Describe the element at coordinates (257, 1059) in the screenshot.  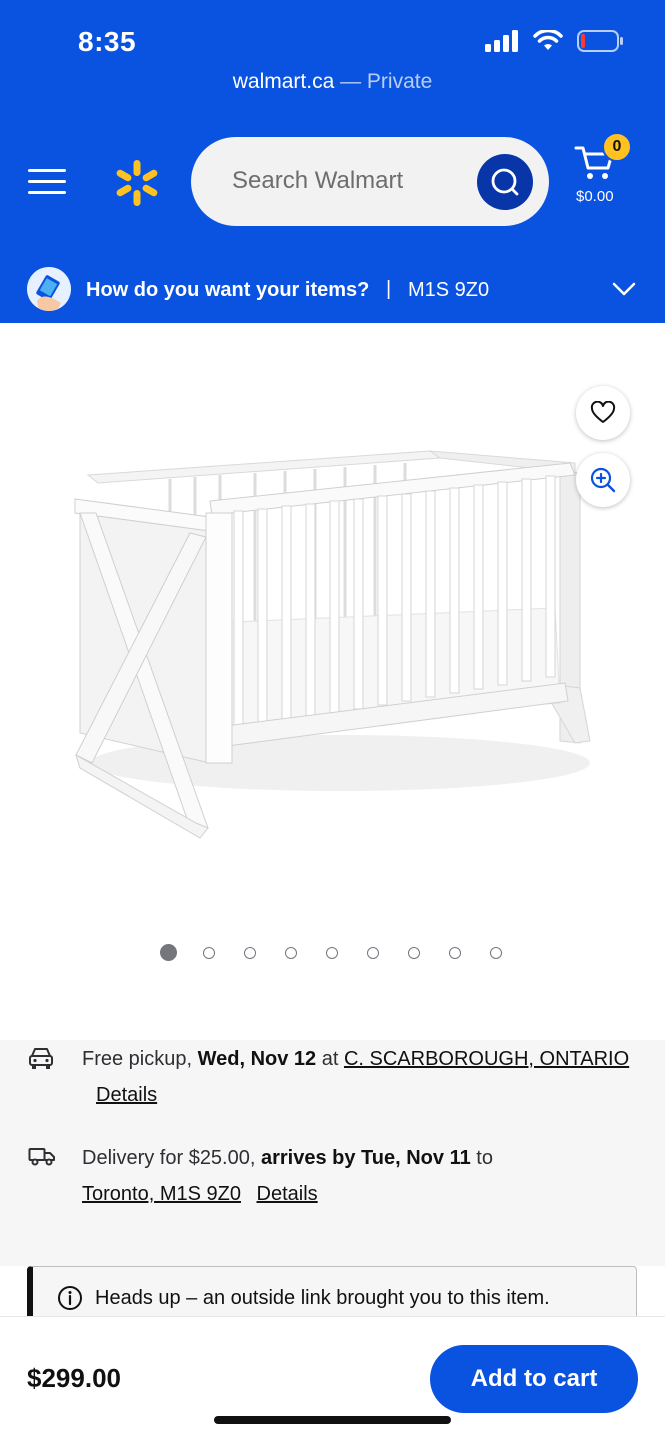
I see `pickup-date: Wed, Nov 12` at that location.